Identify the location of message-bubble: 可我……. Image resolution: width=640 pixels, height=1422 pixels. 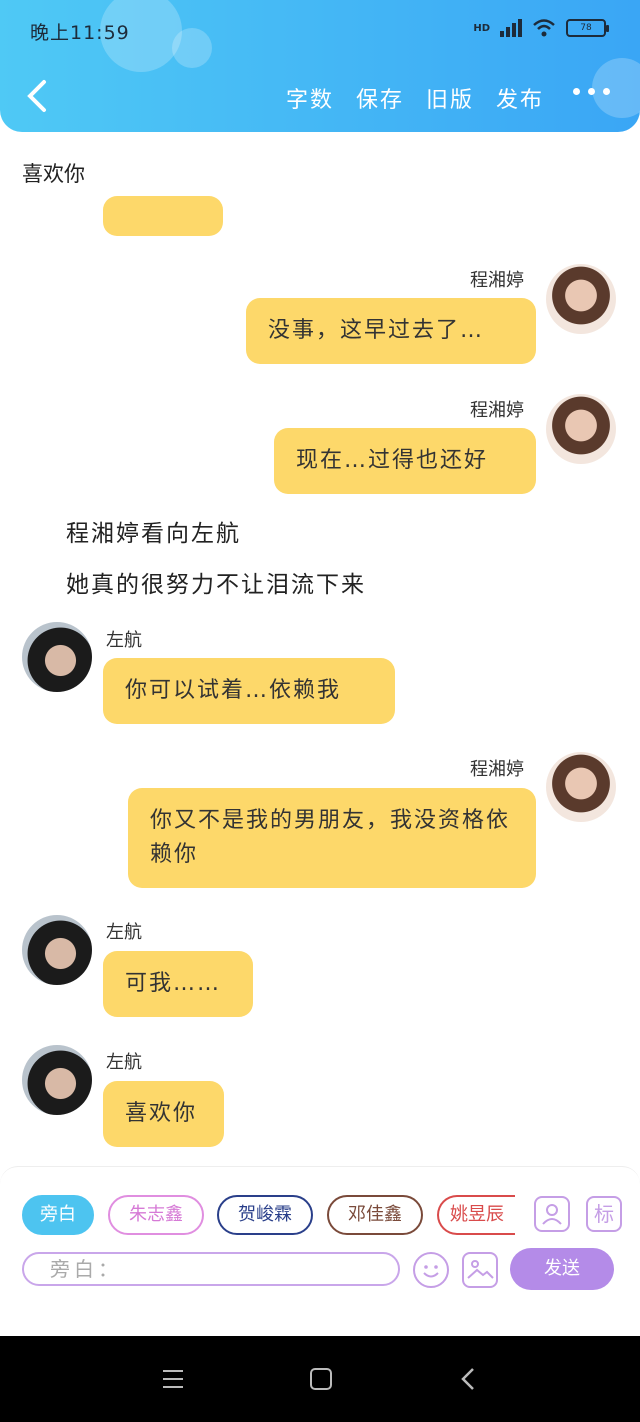
(178, 984).